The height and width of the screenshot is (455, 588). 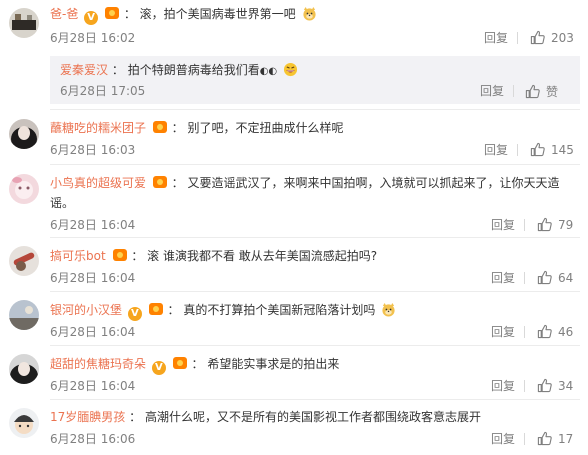 What do you see at coordinates (279, 310) in the screenshot?
I see `comment-text: 真的不打算拍个美国新冠陷落计划吗` at bounding box center [279, 310].